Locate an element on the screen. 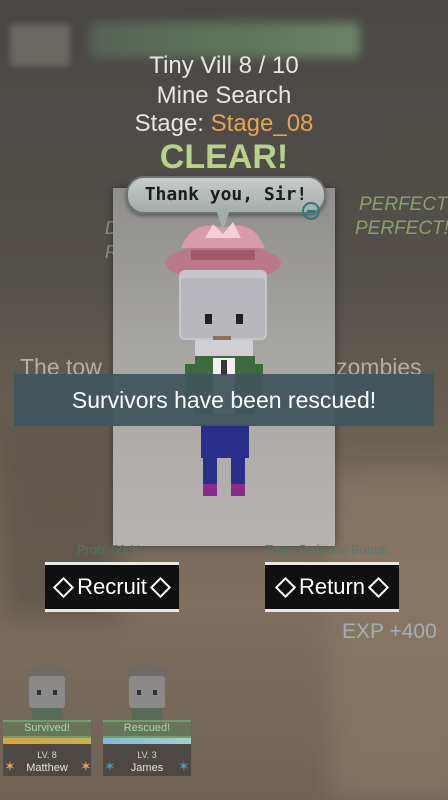  party-card-james: Rescued! LV. 3 James ✶ ✶ is located at coordinates (145, 718).